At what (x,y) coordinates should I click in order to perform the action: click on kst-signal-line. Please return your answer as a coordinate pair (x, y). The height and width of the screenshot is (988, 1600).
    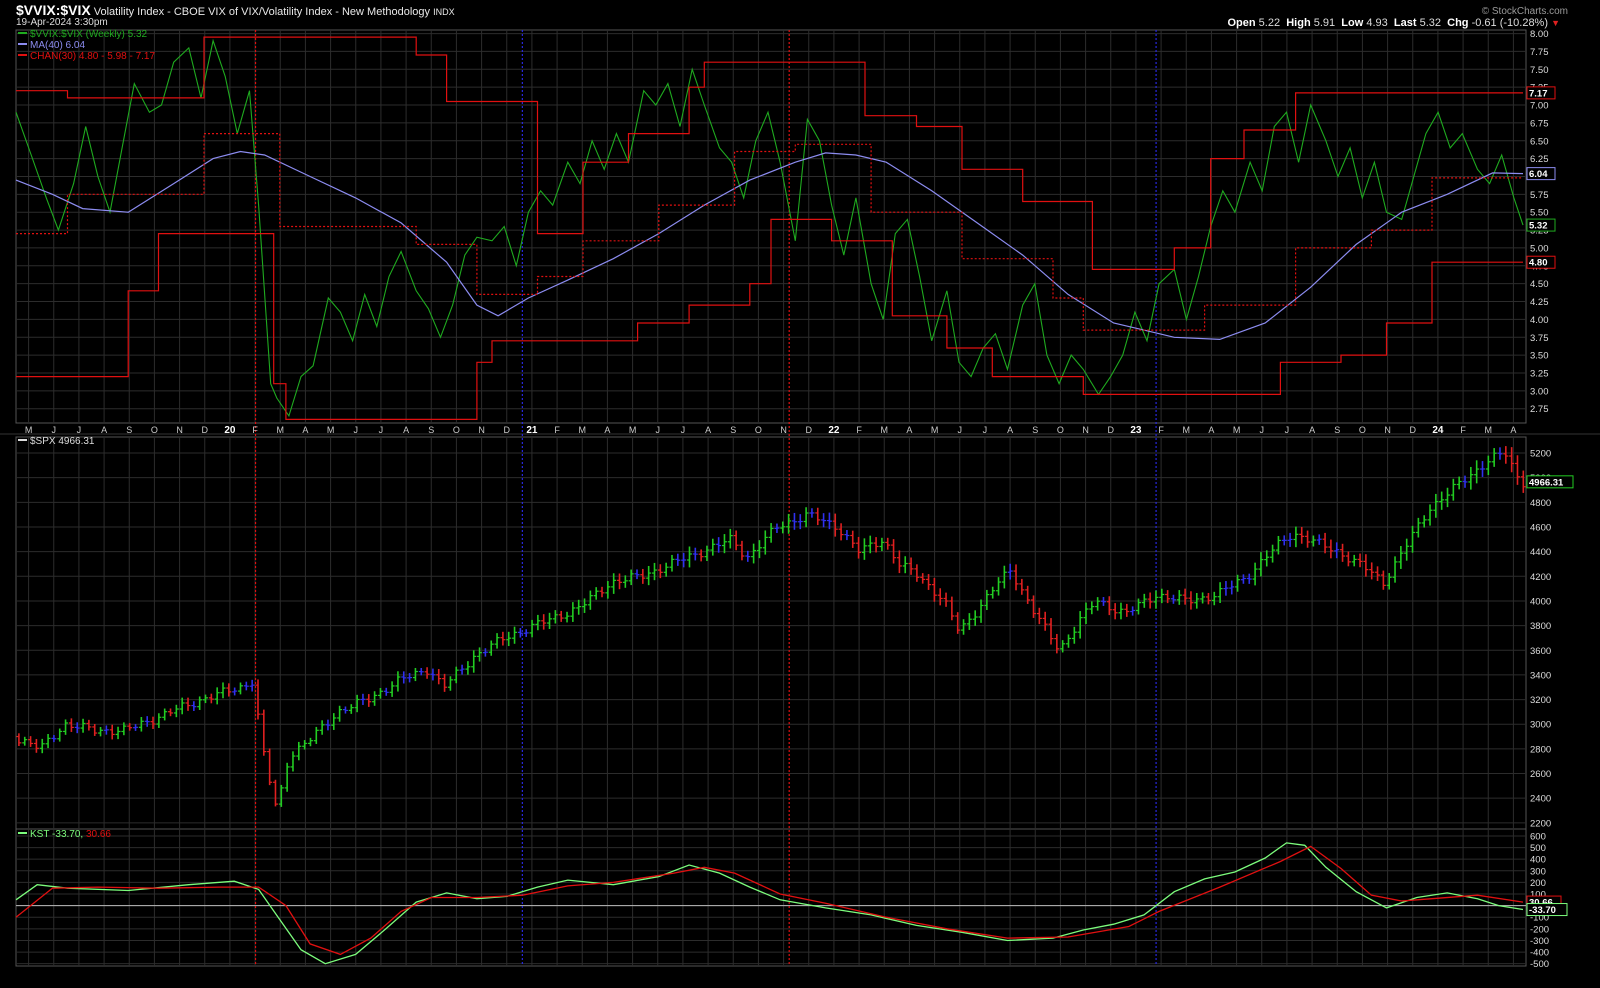
    Looking at the image, I should click on (769, 900).